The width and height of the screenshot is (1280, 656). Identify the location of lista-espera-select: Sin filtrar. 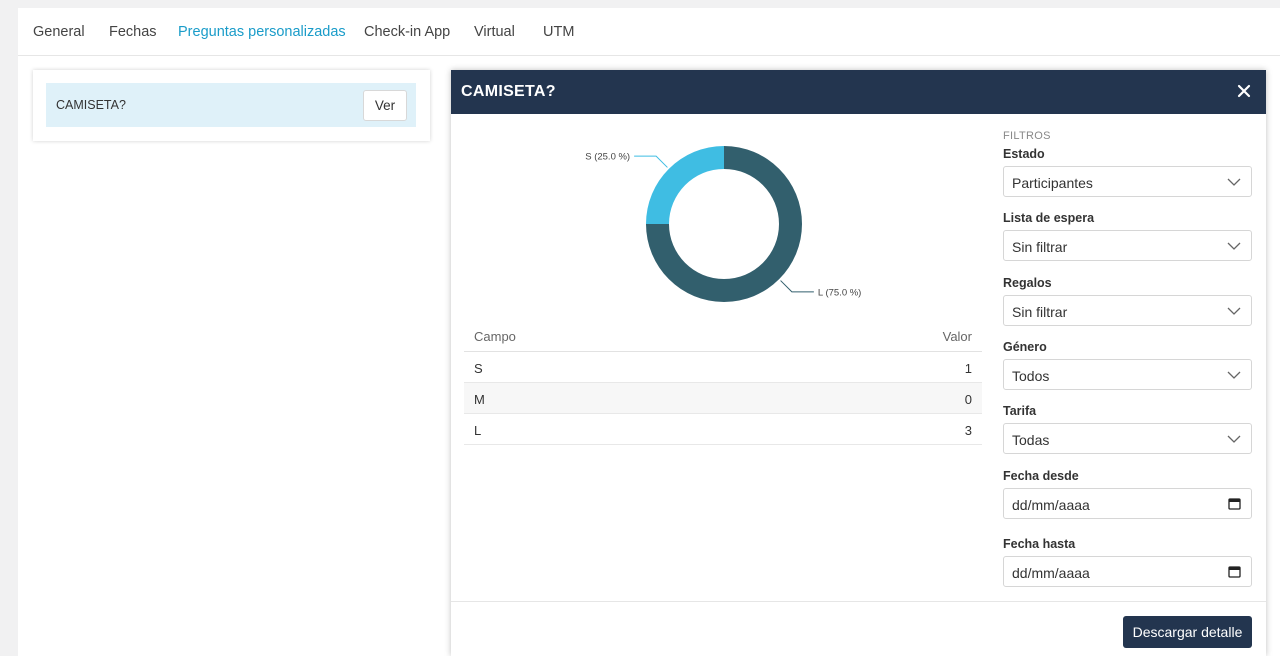
(1127, 245).